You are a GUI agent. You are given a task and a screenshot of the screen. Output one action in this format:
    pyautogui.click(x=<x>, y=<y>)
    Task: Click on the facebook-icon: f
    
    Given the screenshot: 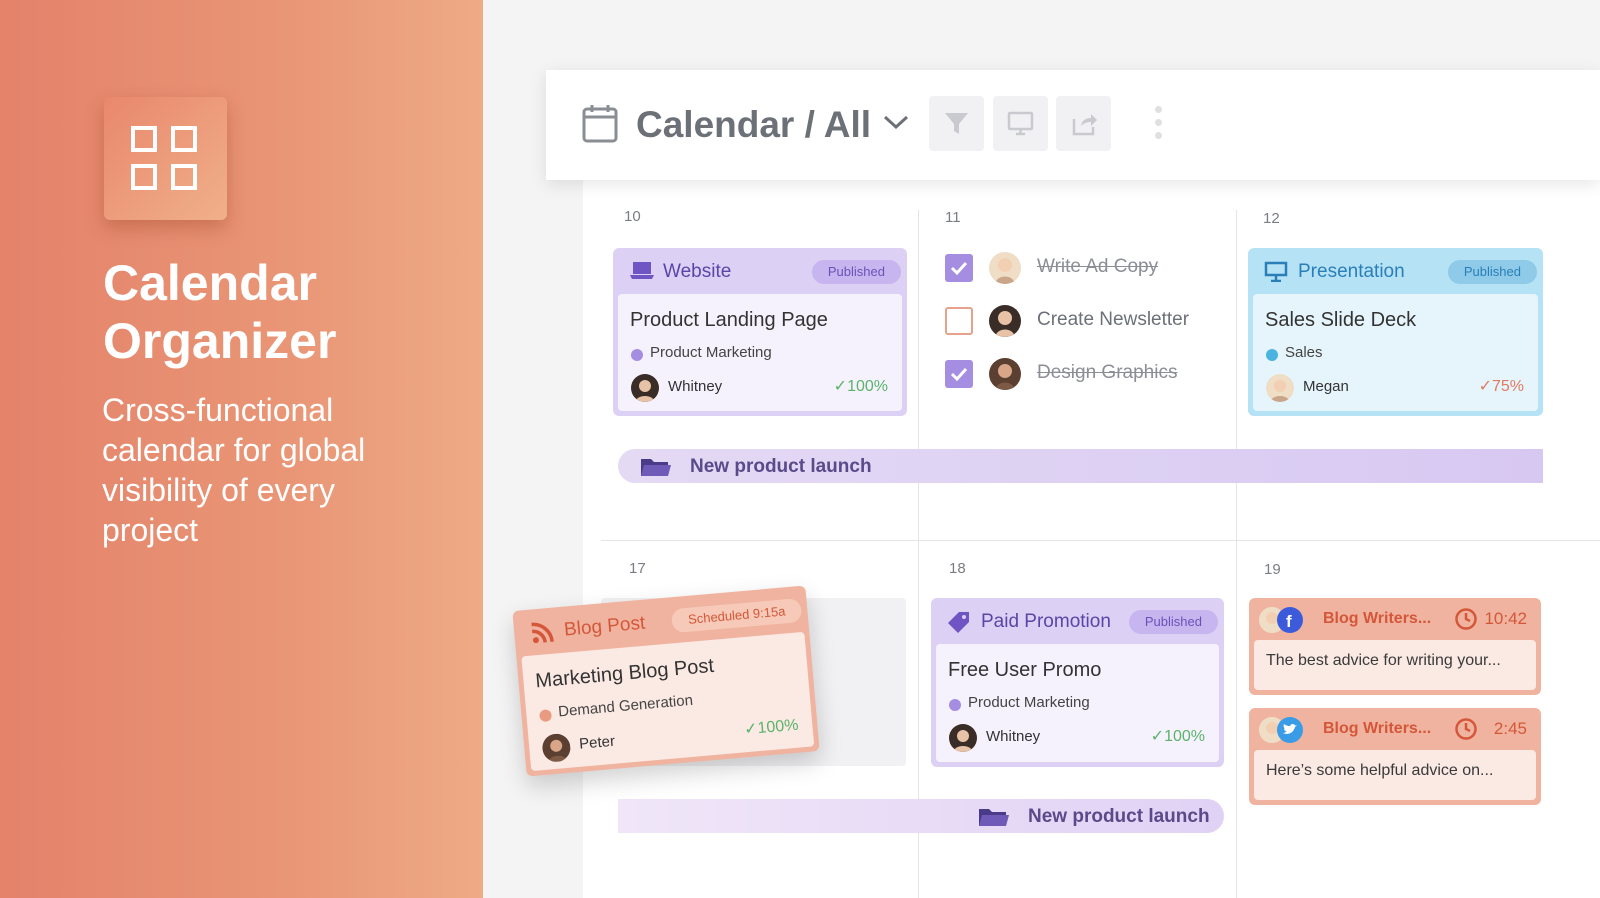 What is the action you would take?
    pyautogui.click(x=1290, y=620)
    